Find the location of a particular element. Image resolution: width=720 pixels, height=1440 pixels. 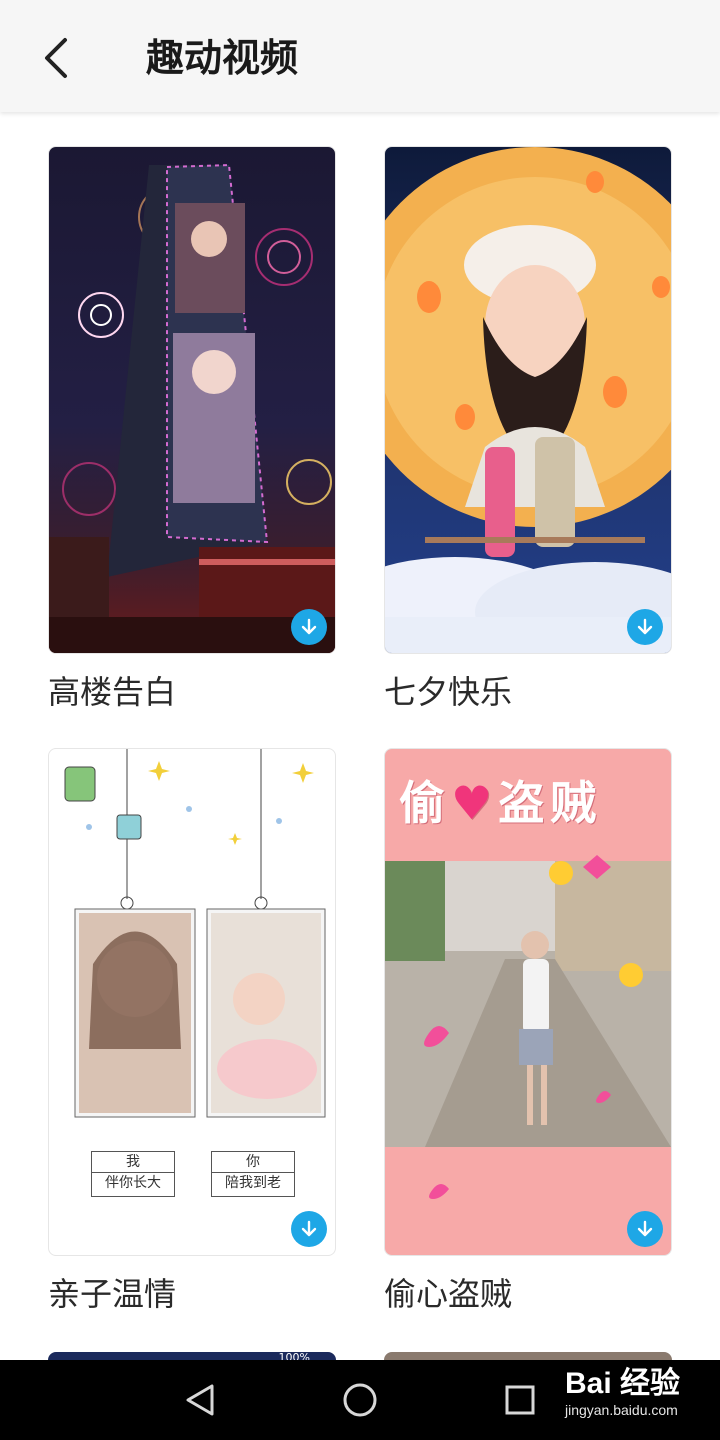

nav-home-icon is located at coordinates (360, 1400).